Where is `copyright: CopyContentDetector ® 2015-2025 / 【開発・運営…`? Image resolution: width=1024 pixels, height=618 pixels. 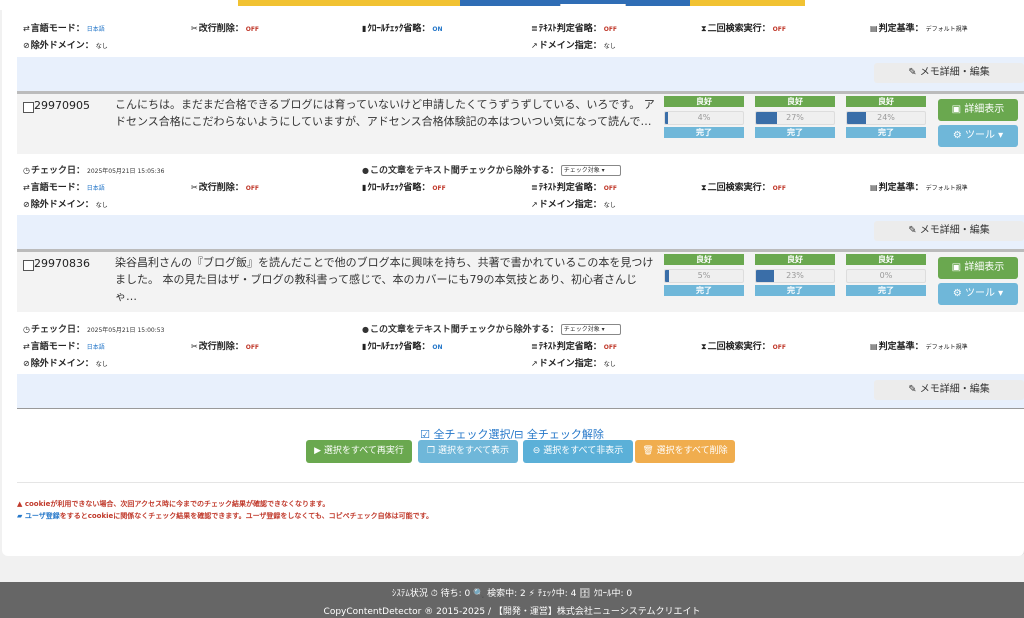 copyright: CopyContentDetector ® 2015-2025 / 【開発・運営… is located at coordinates (512, 612).